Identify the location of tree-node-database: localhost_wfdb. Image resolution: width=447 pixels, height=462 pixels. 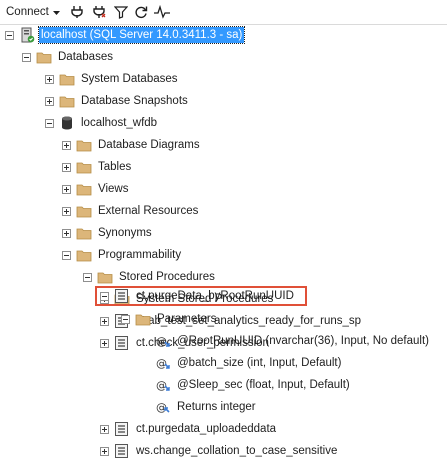
(102, 123).